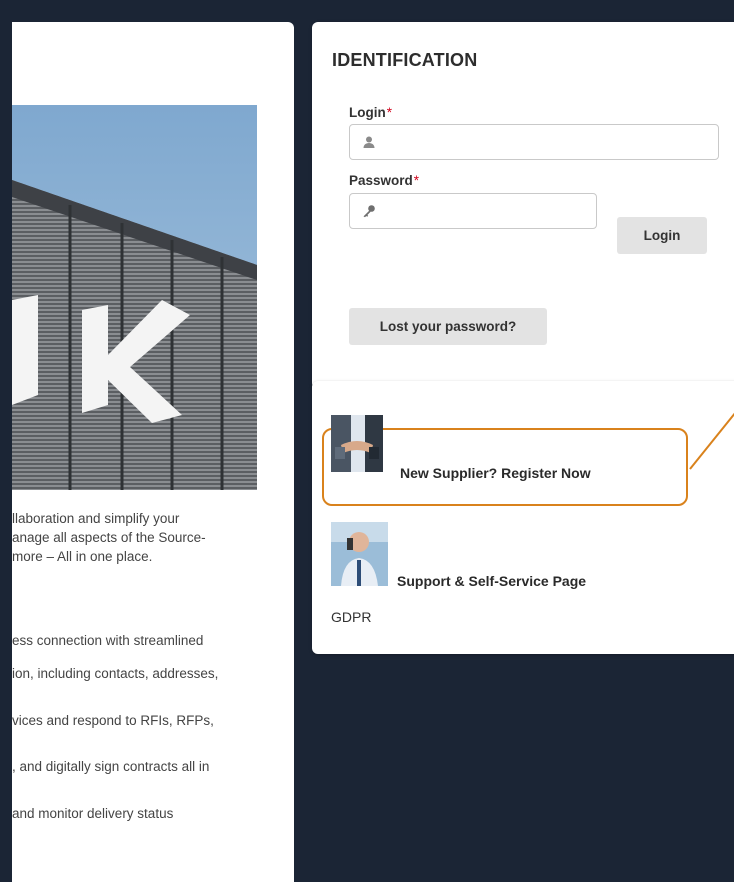 This screenshot has width=734, height=882. I want to click on login-field, so click(534, 142).